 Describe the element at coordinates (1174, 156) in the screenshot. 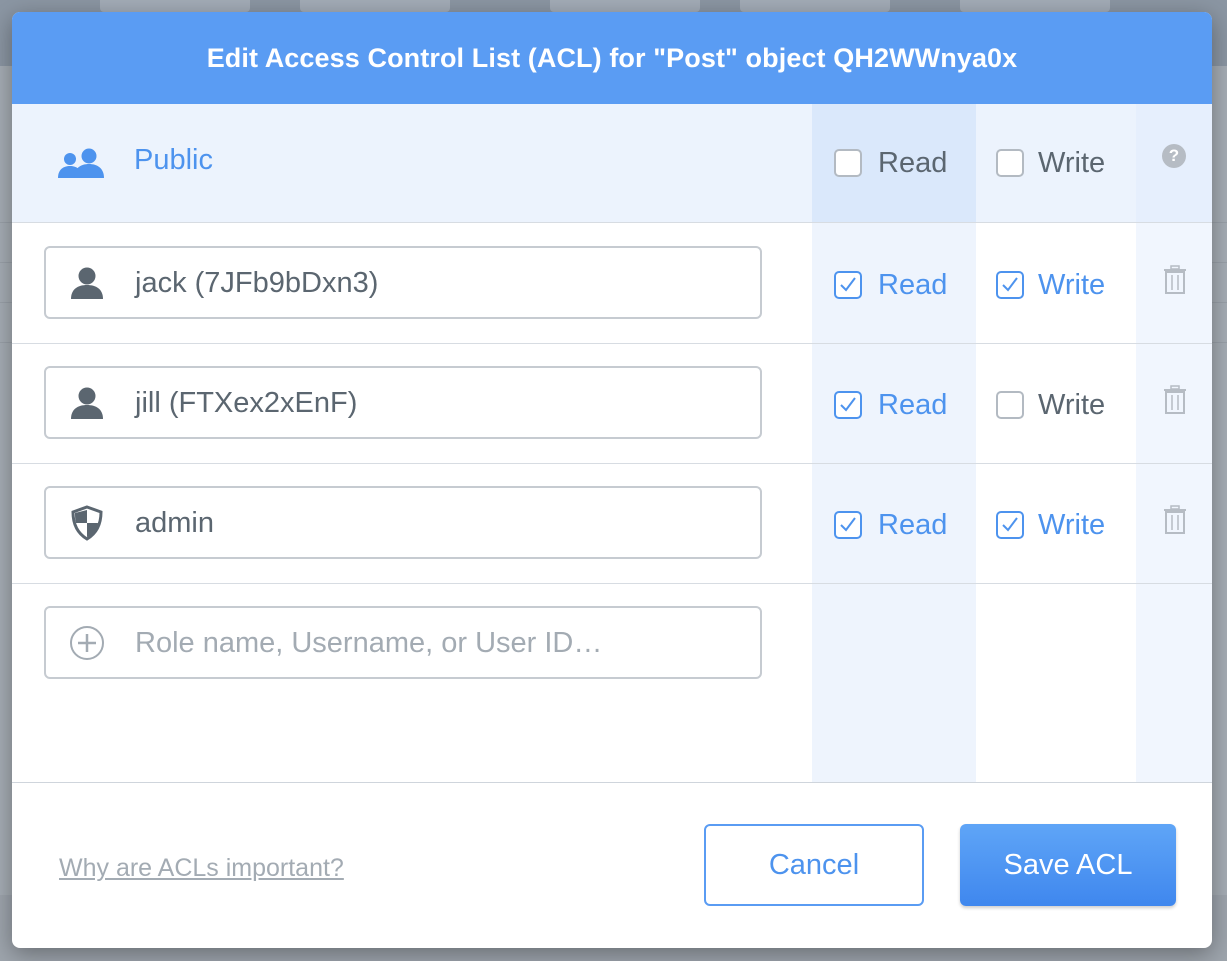

I see `question-circle-icon: ?` at that location.